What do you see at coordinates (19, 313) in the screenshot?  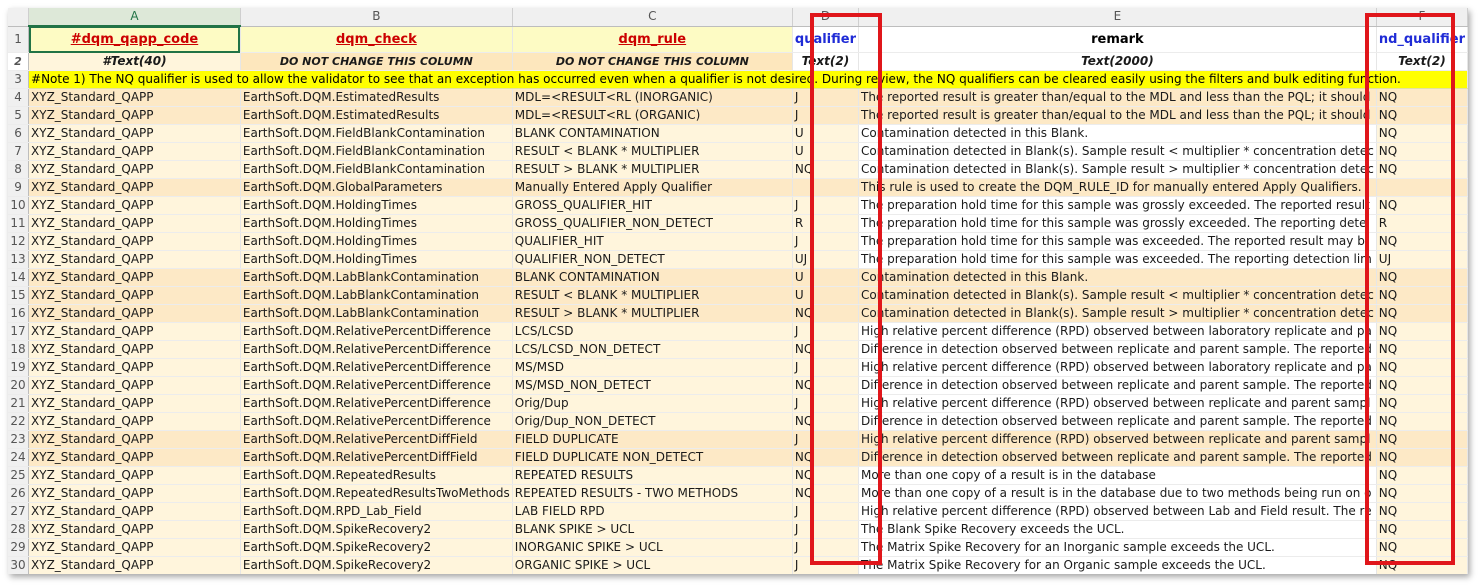 I see `row-number: 16` at bounding box center [19, 313].